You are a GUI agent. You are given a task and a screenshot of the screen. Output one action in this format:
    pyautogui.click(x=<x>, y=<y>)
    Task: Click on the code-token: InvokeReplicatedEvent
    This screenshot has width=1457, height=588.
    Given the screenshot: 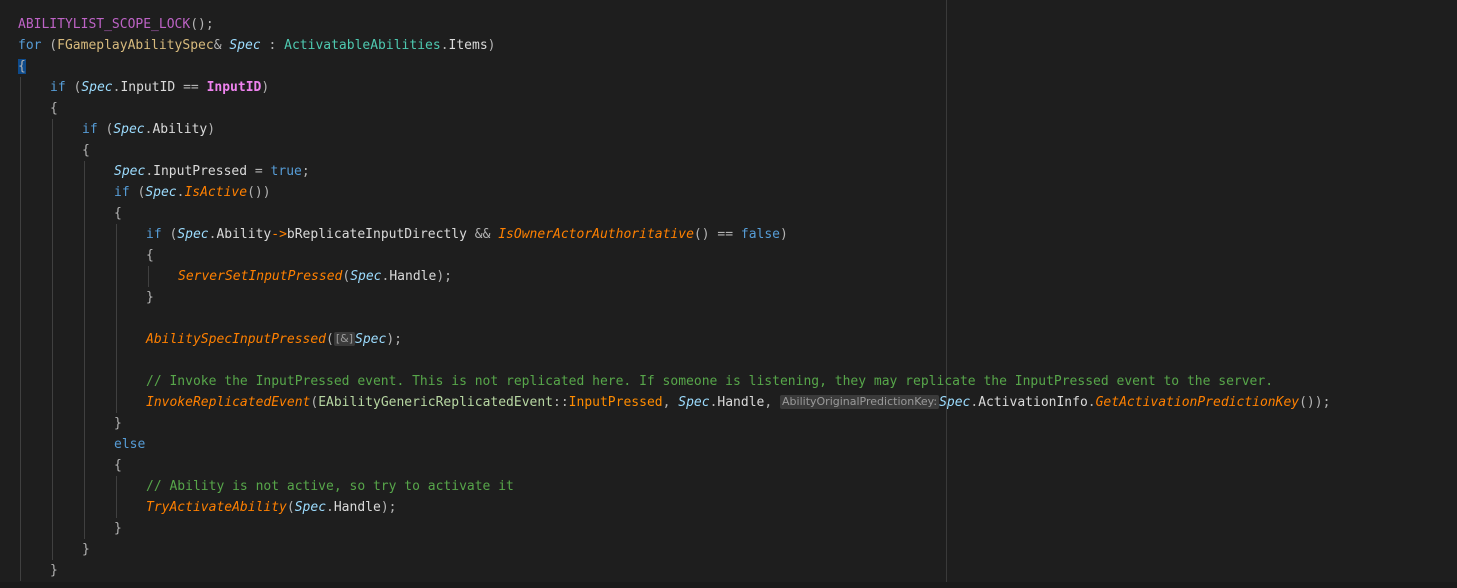 What is the action you would take?
    pyautogui.click(x=228, y=402)
    